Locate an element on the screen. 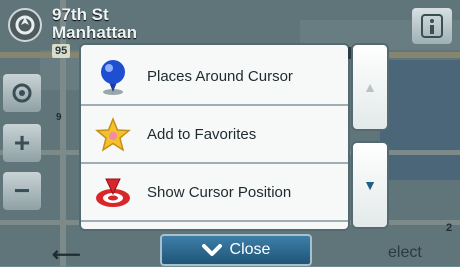 This screenshot has height=267, width=460. select-label: elect is located at coordinates (405, 253).